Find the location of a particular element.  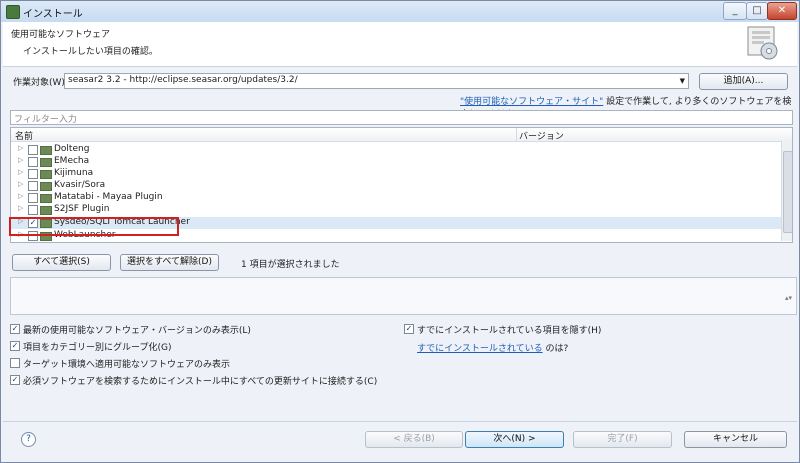

scrollbar-thumb is located at coordinates (787, 192).